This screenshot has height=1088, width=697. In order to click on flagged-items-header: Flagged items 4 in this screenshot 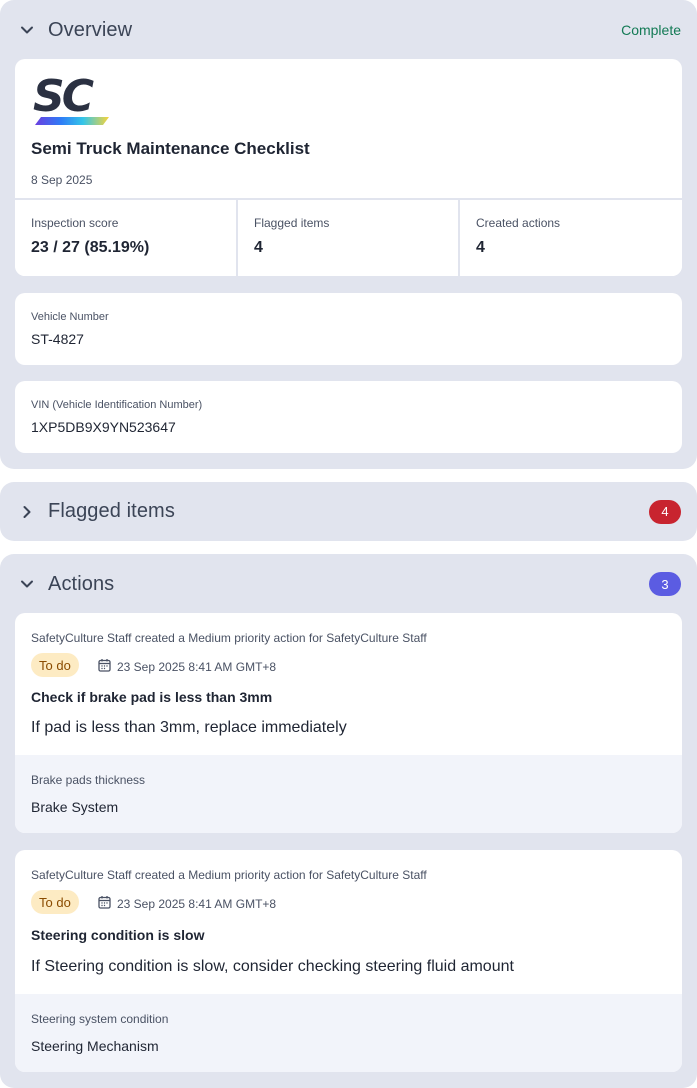, I will do `click(348, 511)`.